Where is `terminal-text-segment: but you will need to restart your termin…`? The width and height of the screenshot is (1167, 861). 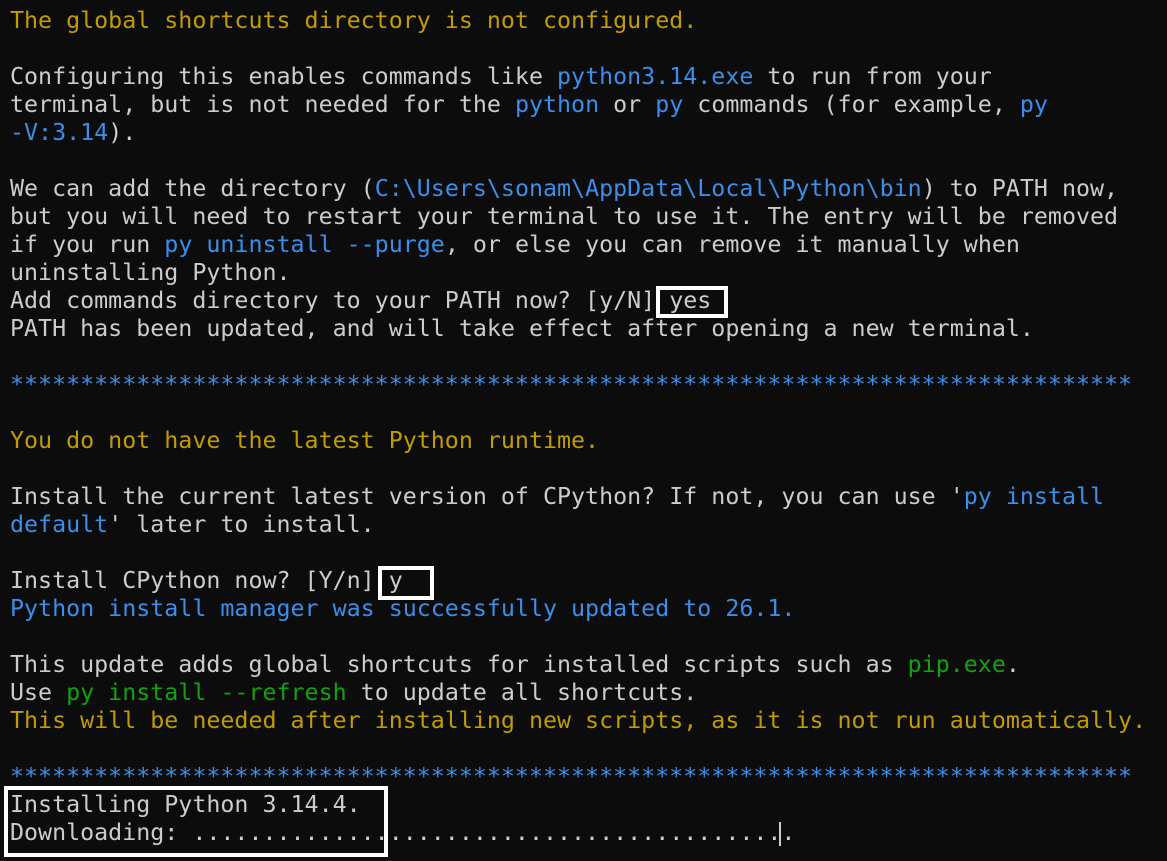 terminal-text-segment: but you will need to restart your termin… is located at coordinates (564, 216).